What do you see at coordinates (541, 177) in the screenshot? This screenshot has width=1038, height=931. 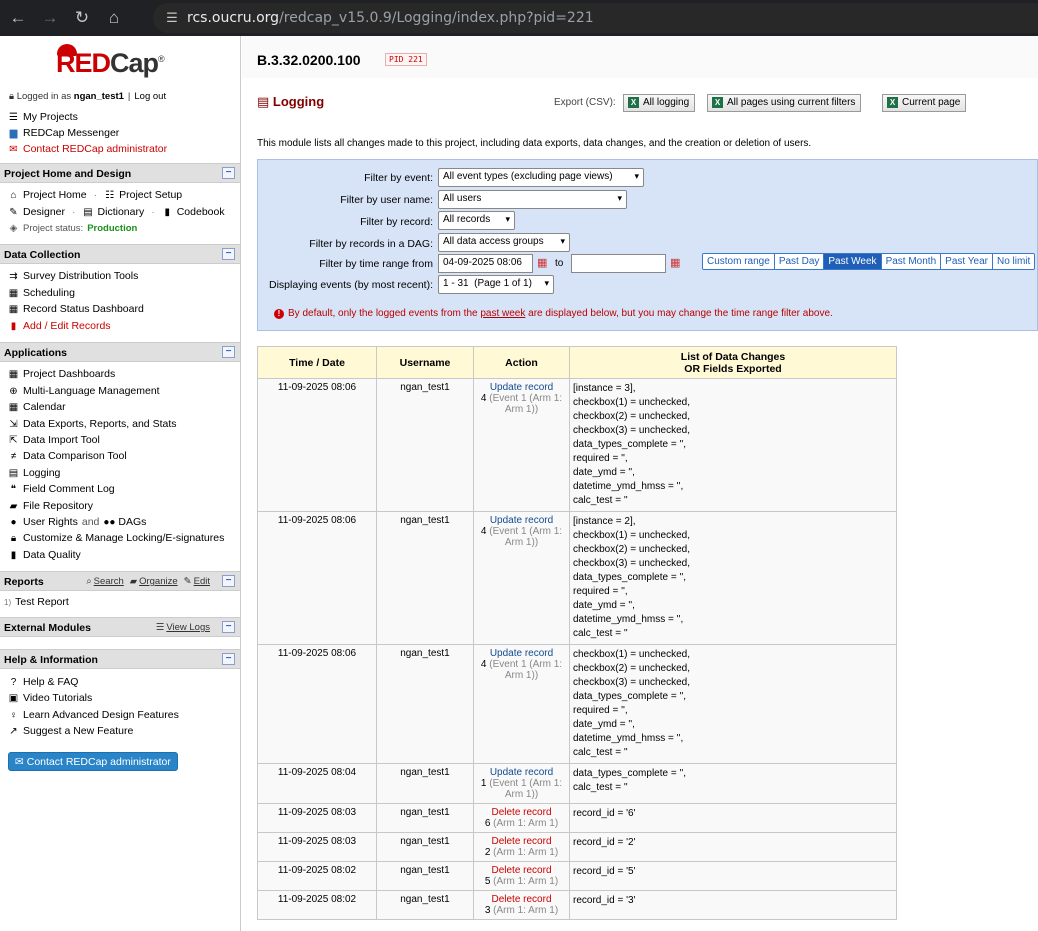 I see `filter-event-select: All event types (excluding page views) ▾` at bounding box center [541, 177].